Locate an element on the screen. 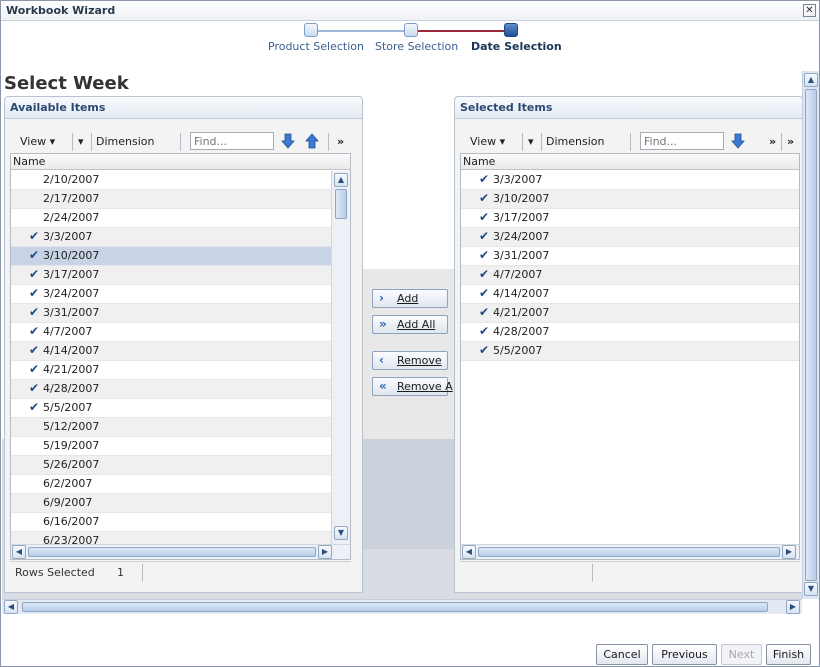 This screenshot has width=820, height=667. close-icon: ✕ is located at coordinates (809, 10).